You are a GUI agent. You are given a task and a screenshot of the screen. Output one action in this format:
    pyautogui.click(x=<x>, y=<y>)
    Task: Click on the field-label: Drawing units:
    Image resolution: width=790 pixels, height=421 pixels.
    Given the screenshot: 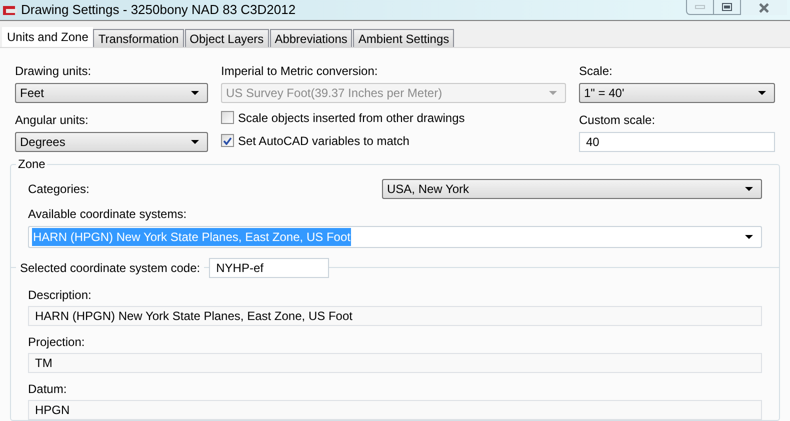 What is the action you would take?
    pyautogui.click(x=53, y=71)
    